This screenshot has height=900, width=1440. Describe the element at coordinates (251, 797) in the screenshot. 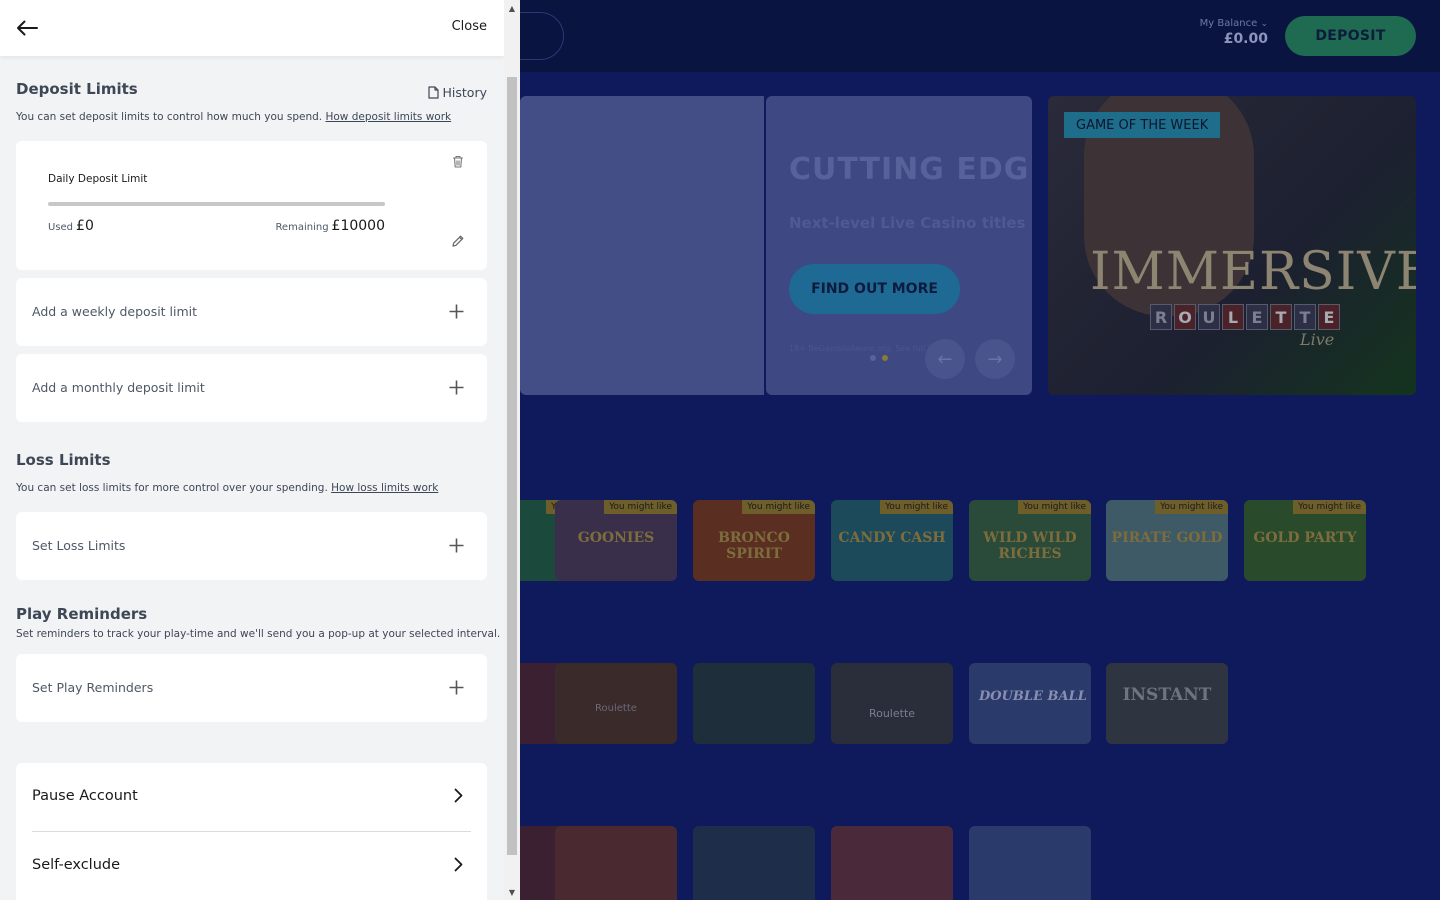

I see `pause-account-row: Pause Account` at that location.